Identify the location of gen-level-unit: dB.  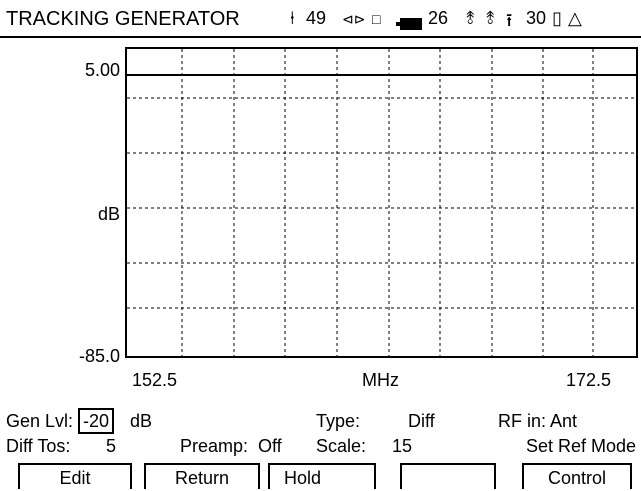
(141, 421).